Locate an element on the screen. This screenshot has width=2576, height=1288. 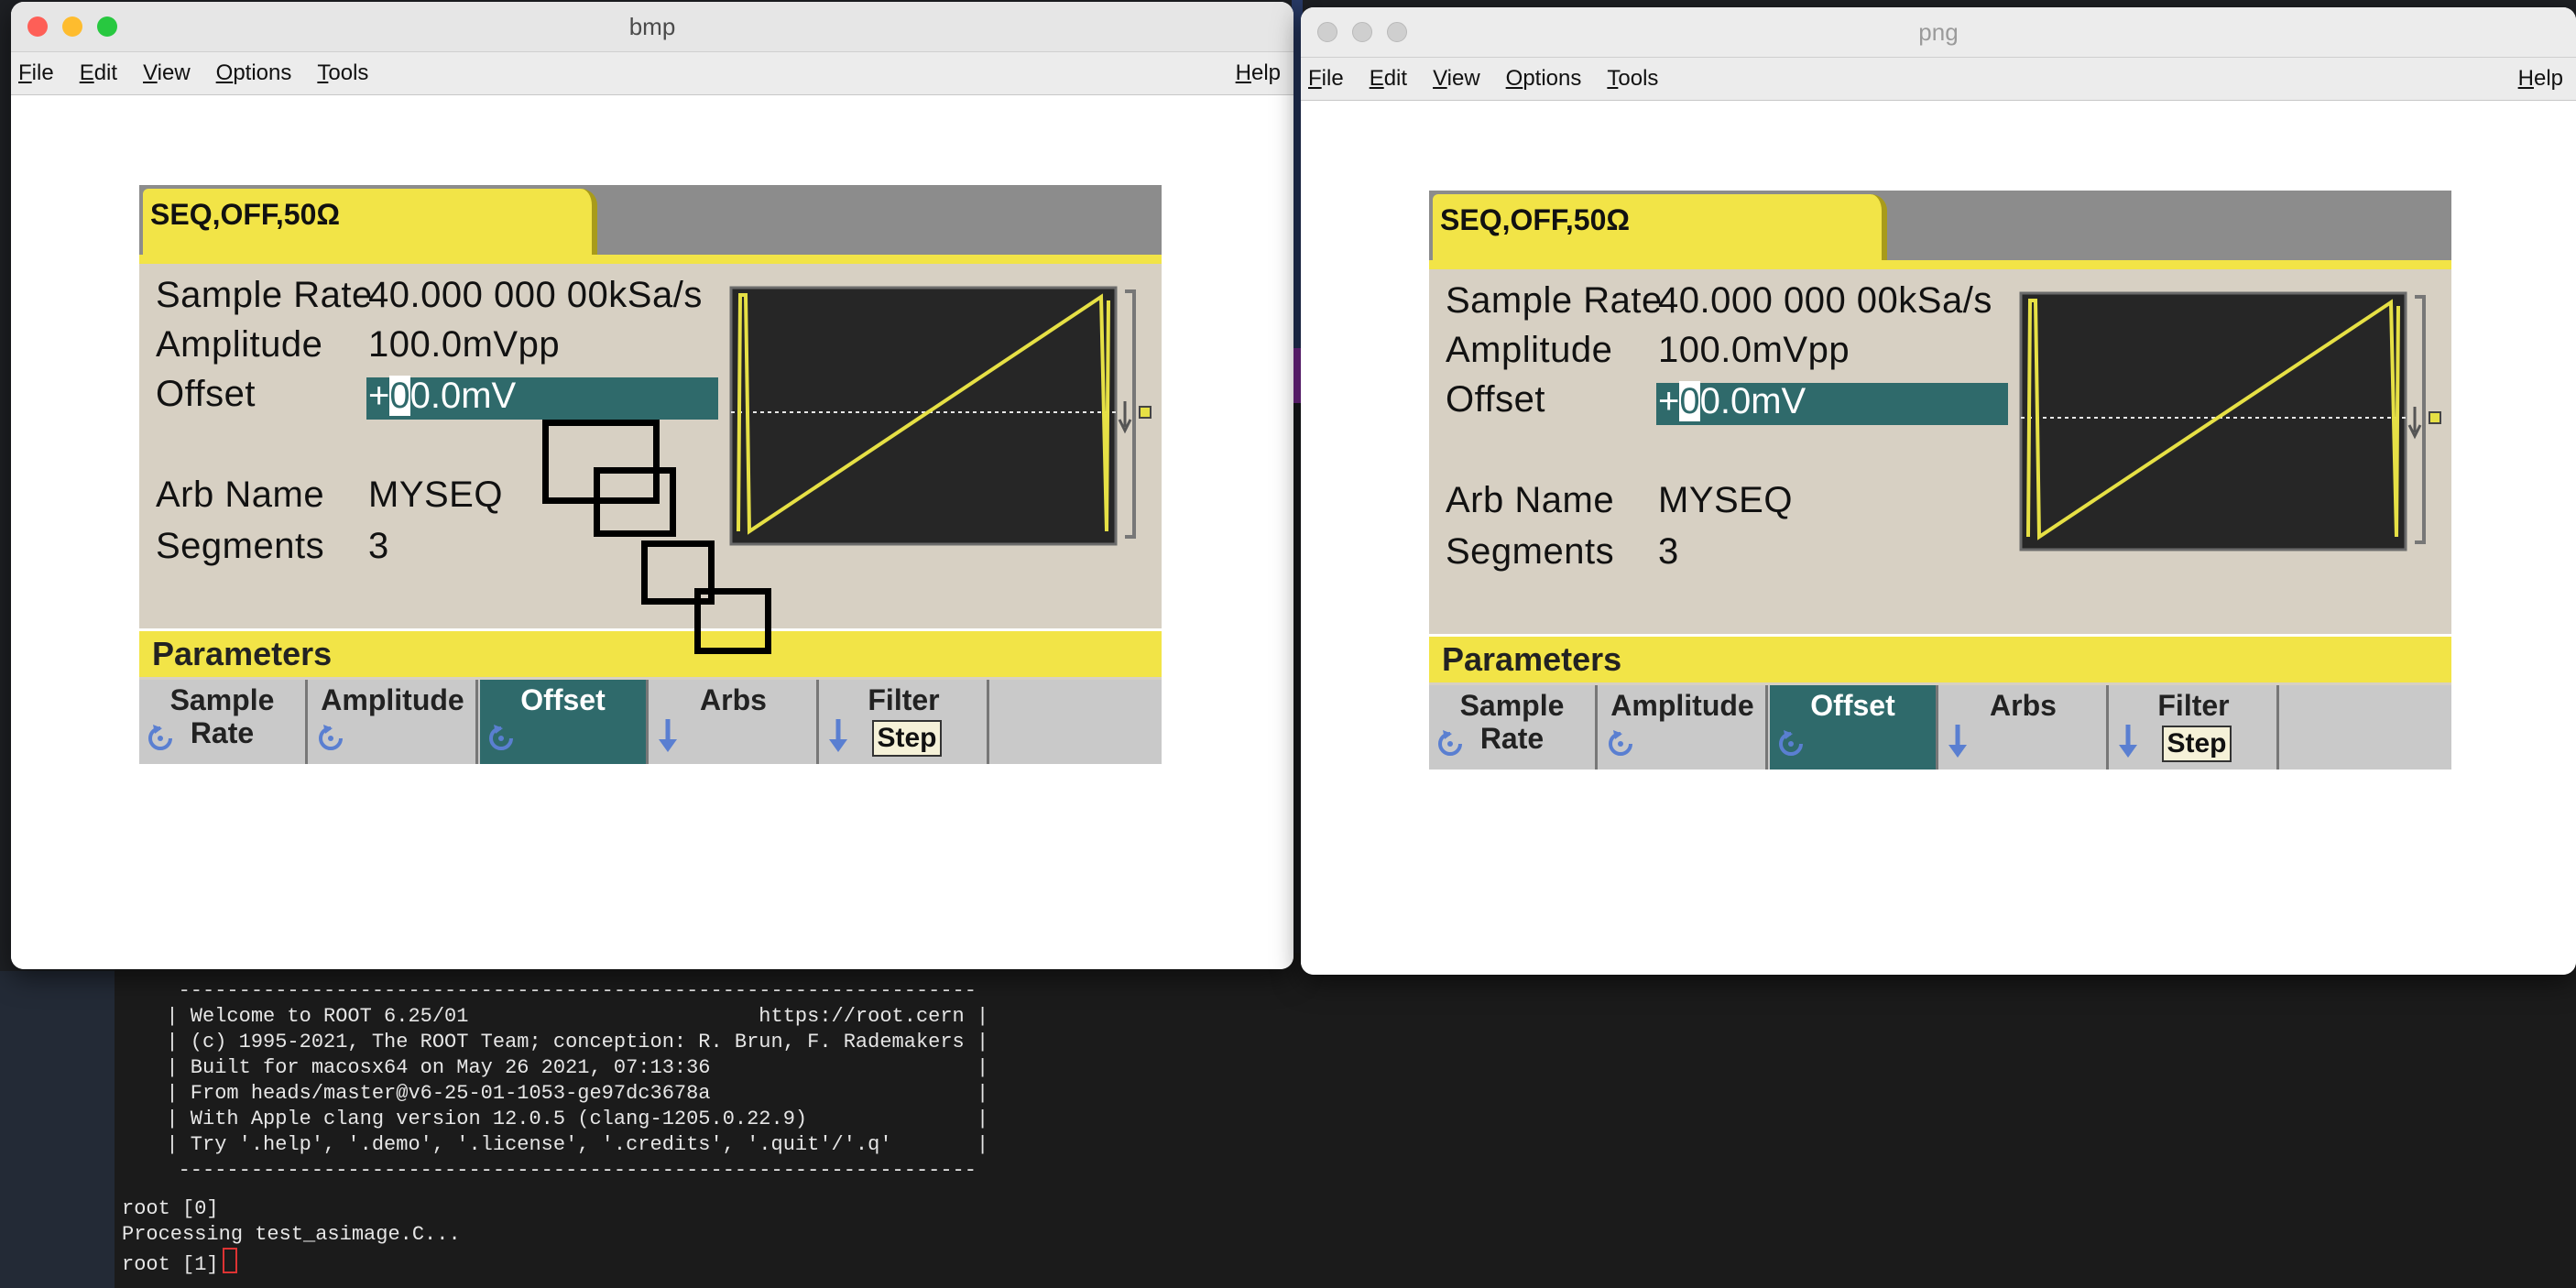
param-label: Segments is located at coordinates (1531, 552).